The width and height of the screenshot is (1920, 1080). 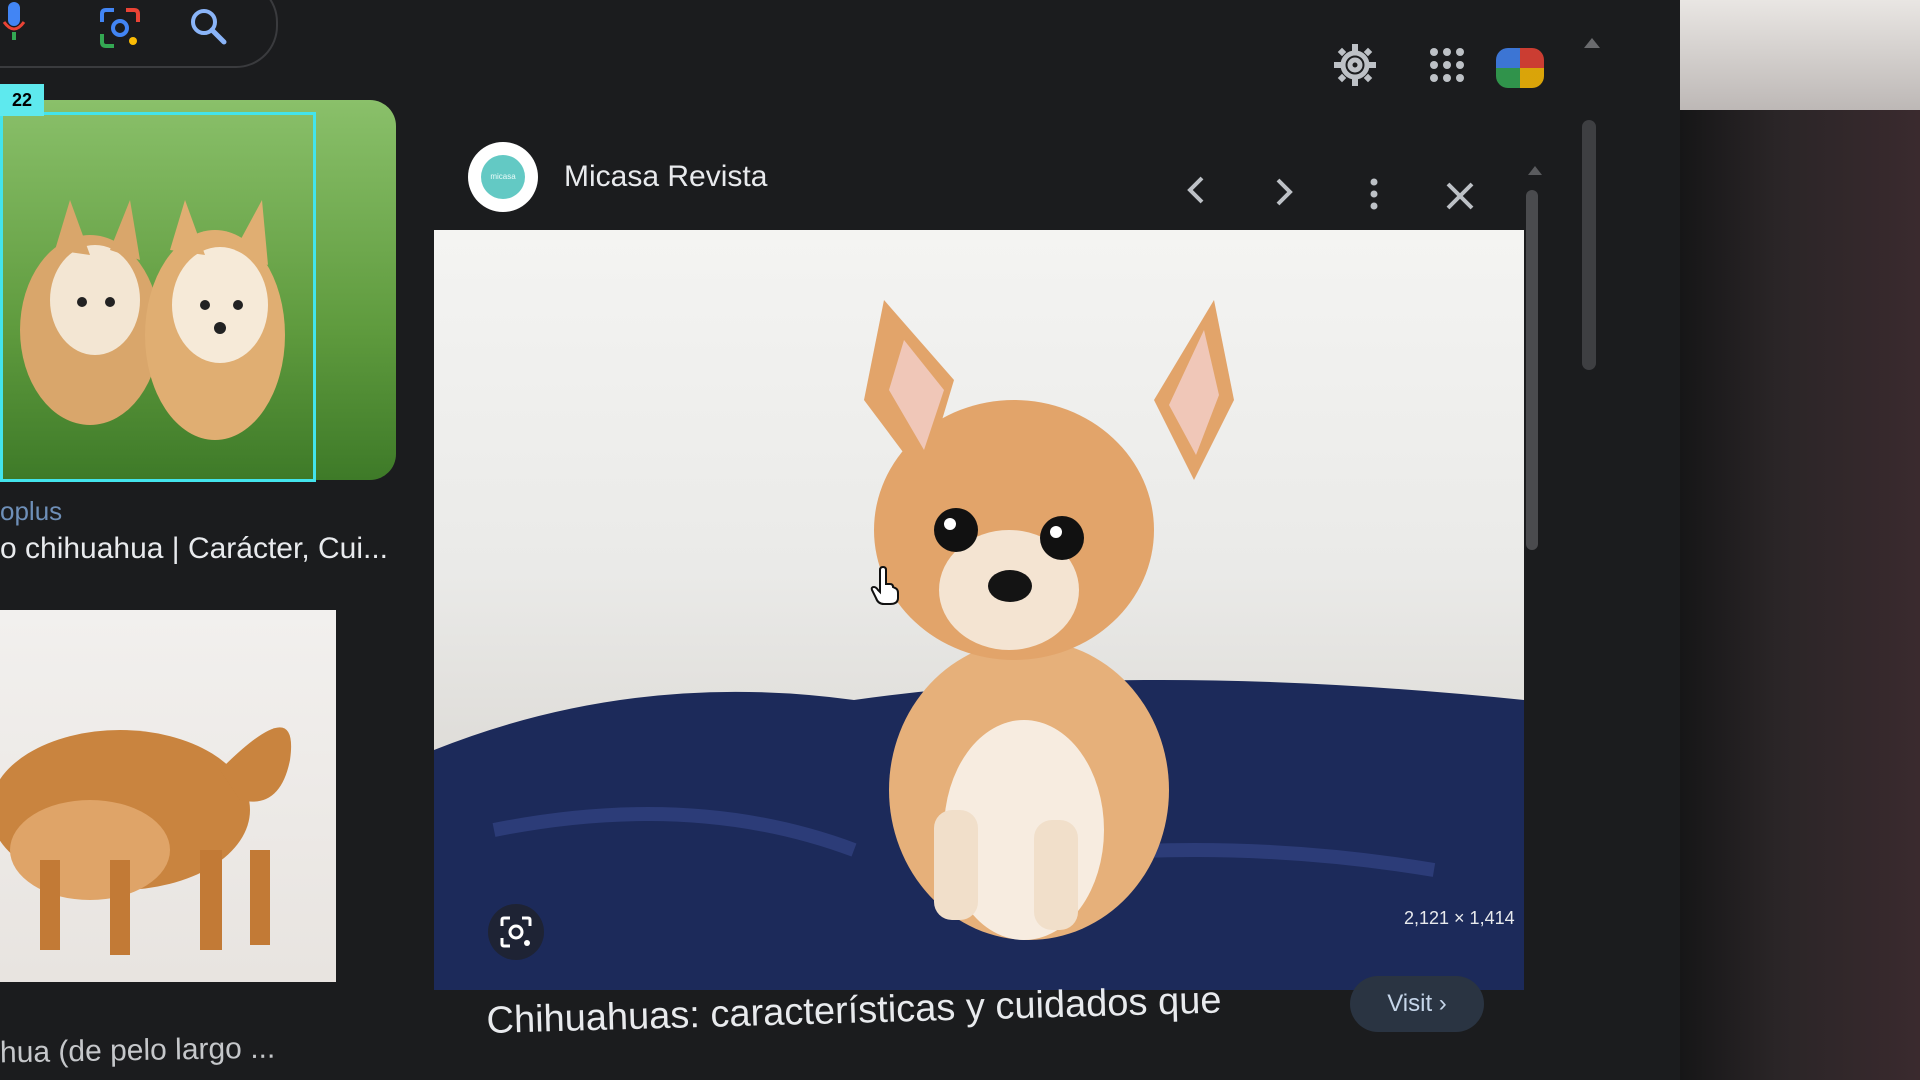 I want to click on selected-result-highlight, so click(x=158, y=297).